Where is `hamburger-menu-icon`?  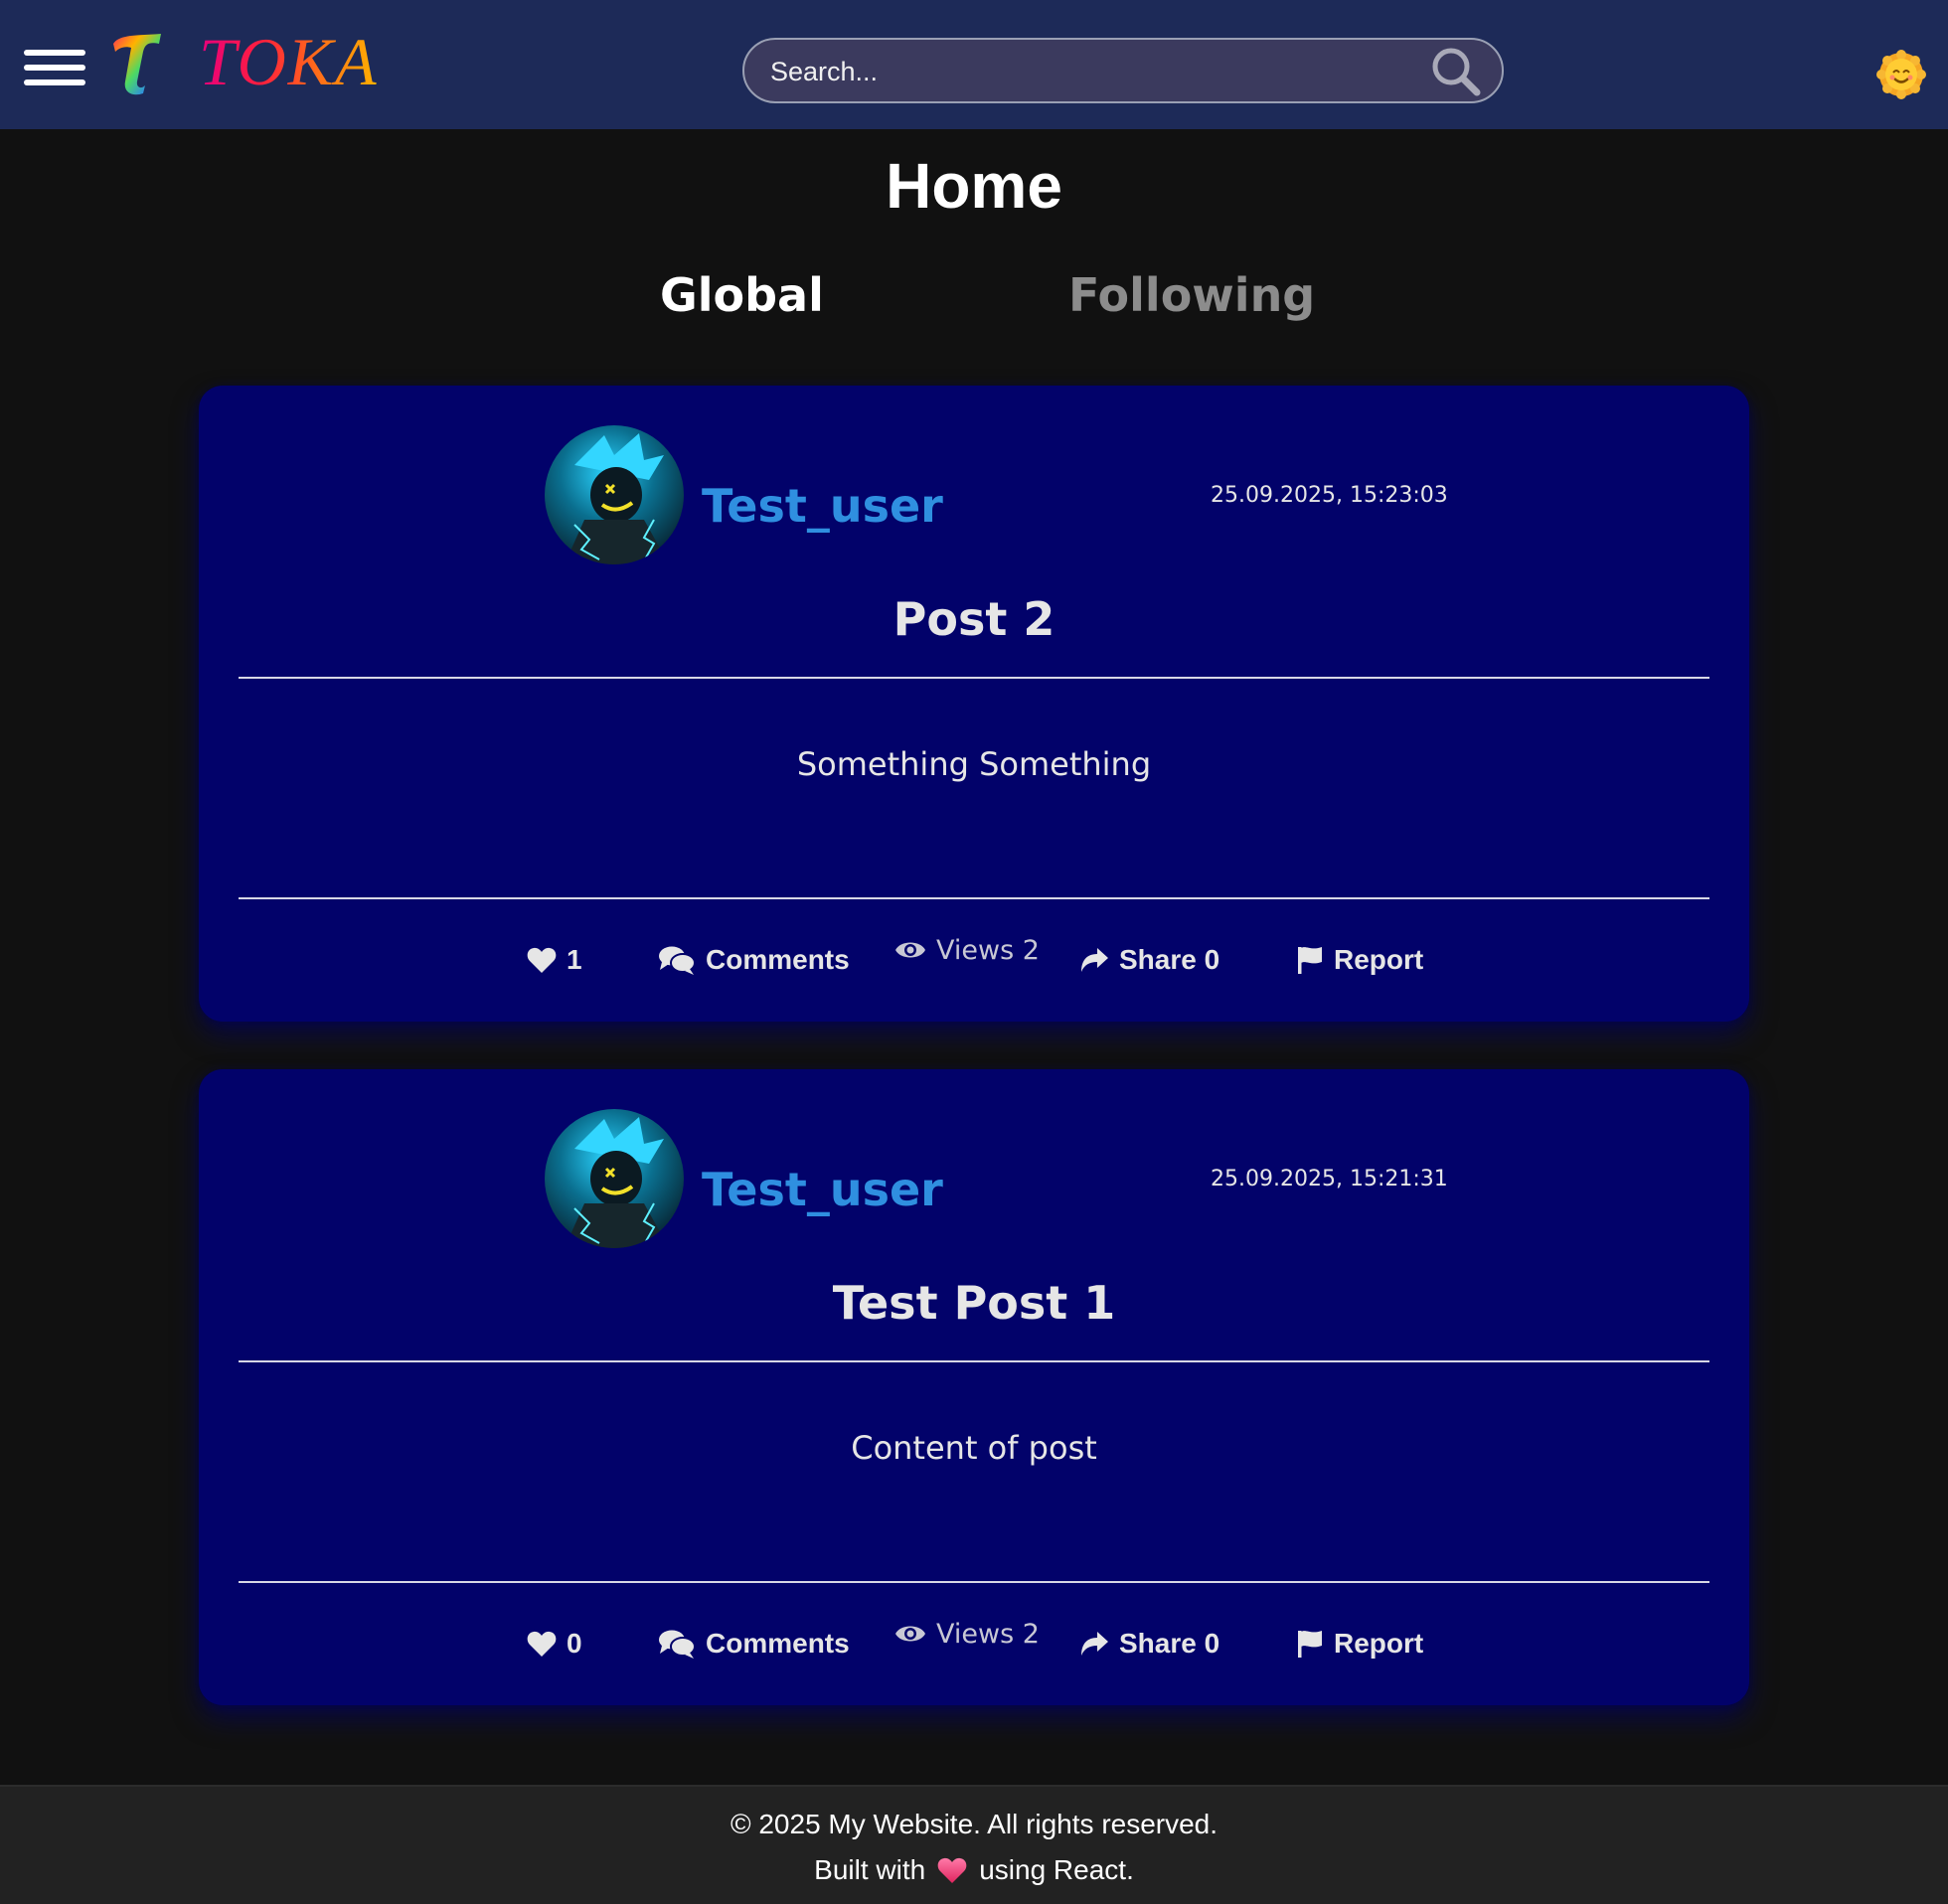 hamburger-menu-icon is located at coordinates (54, 67).